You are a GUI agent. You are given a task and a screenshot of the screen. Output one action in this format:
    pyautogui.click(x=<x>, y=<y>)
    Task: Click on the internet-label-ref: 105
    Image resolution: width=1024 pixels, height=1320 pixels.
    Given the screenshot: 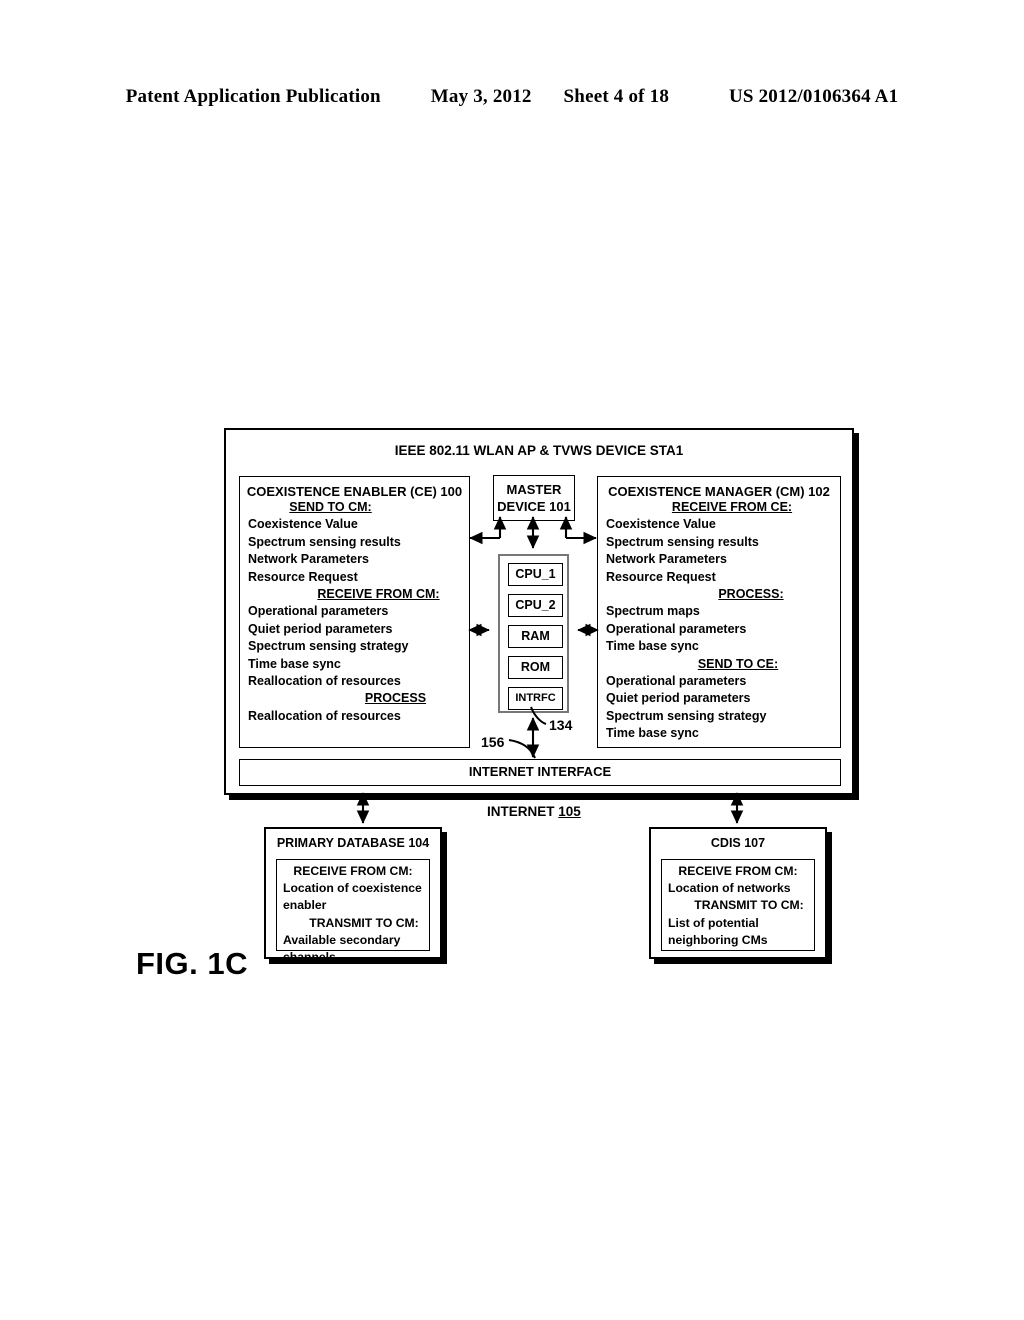 What is the action you would take?
    pyautogui.click(x=569, y=811)
    